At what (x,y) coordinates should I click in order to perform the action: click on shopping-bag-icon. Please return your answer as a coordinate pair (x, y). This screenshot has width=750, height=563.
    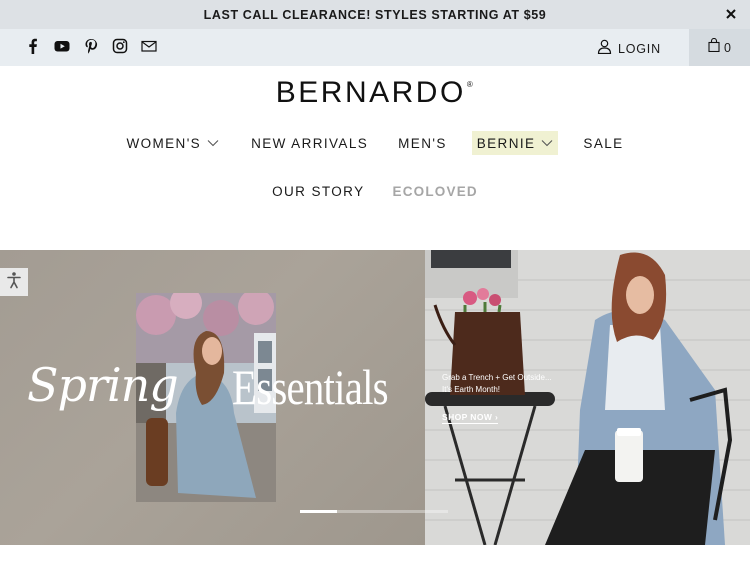
    Looking at the image, I should click on (714, 47).